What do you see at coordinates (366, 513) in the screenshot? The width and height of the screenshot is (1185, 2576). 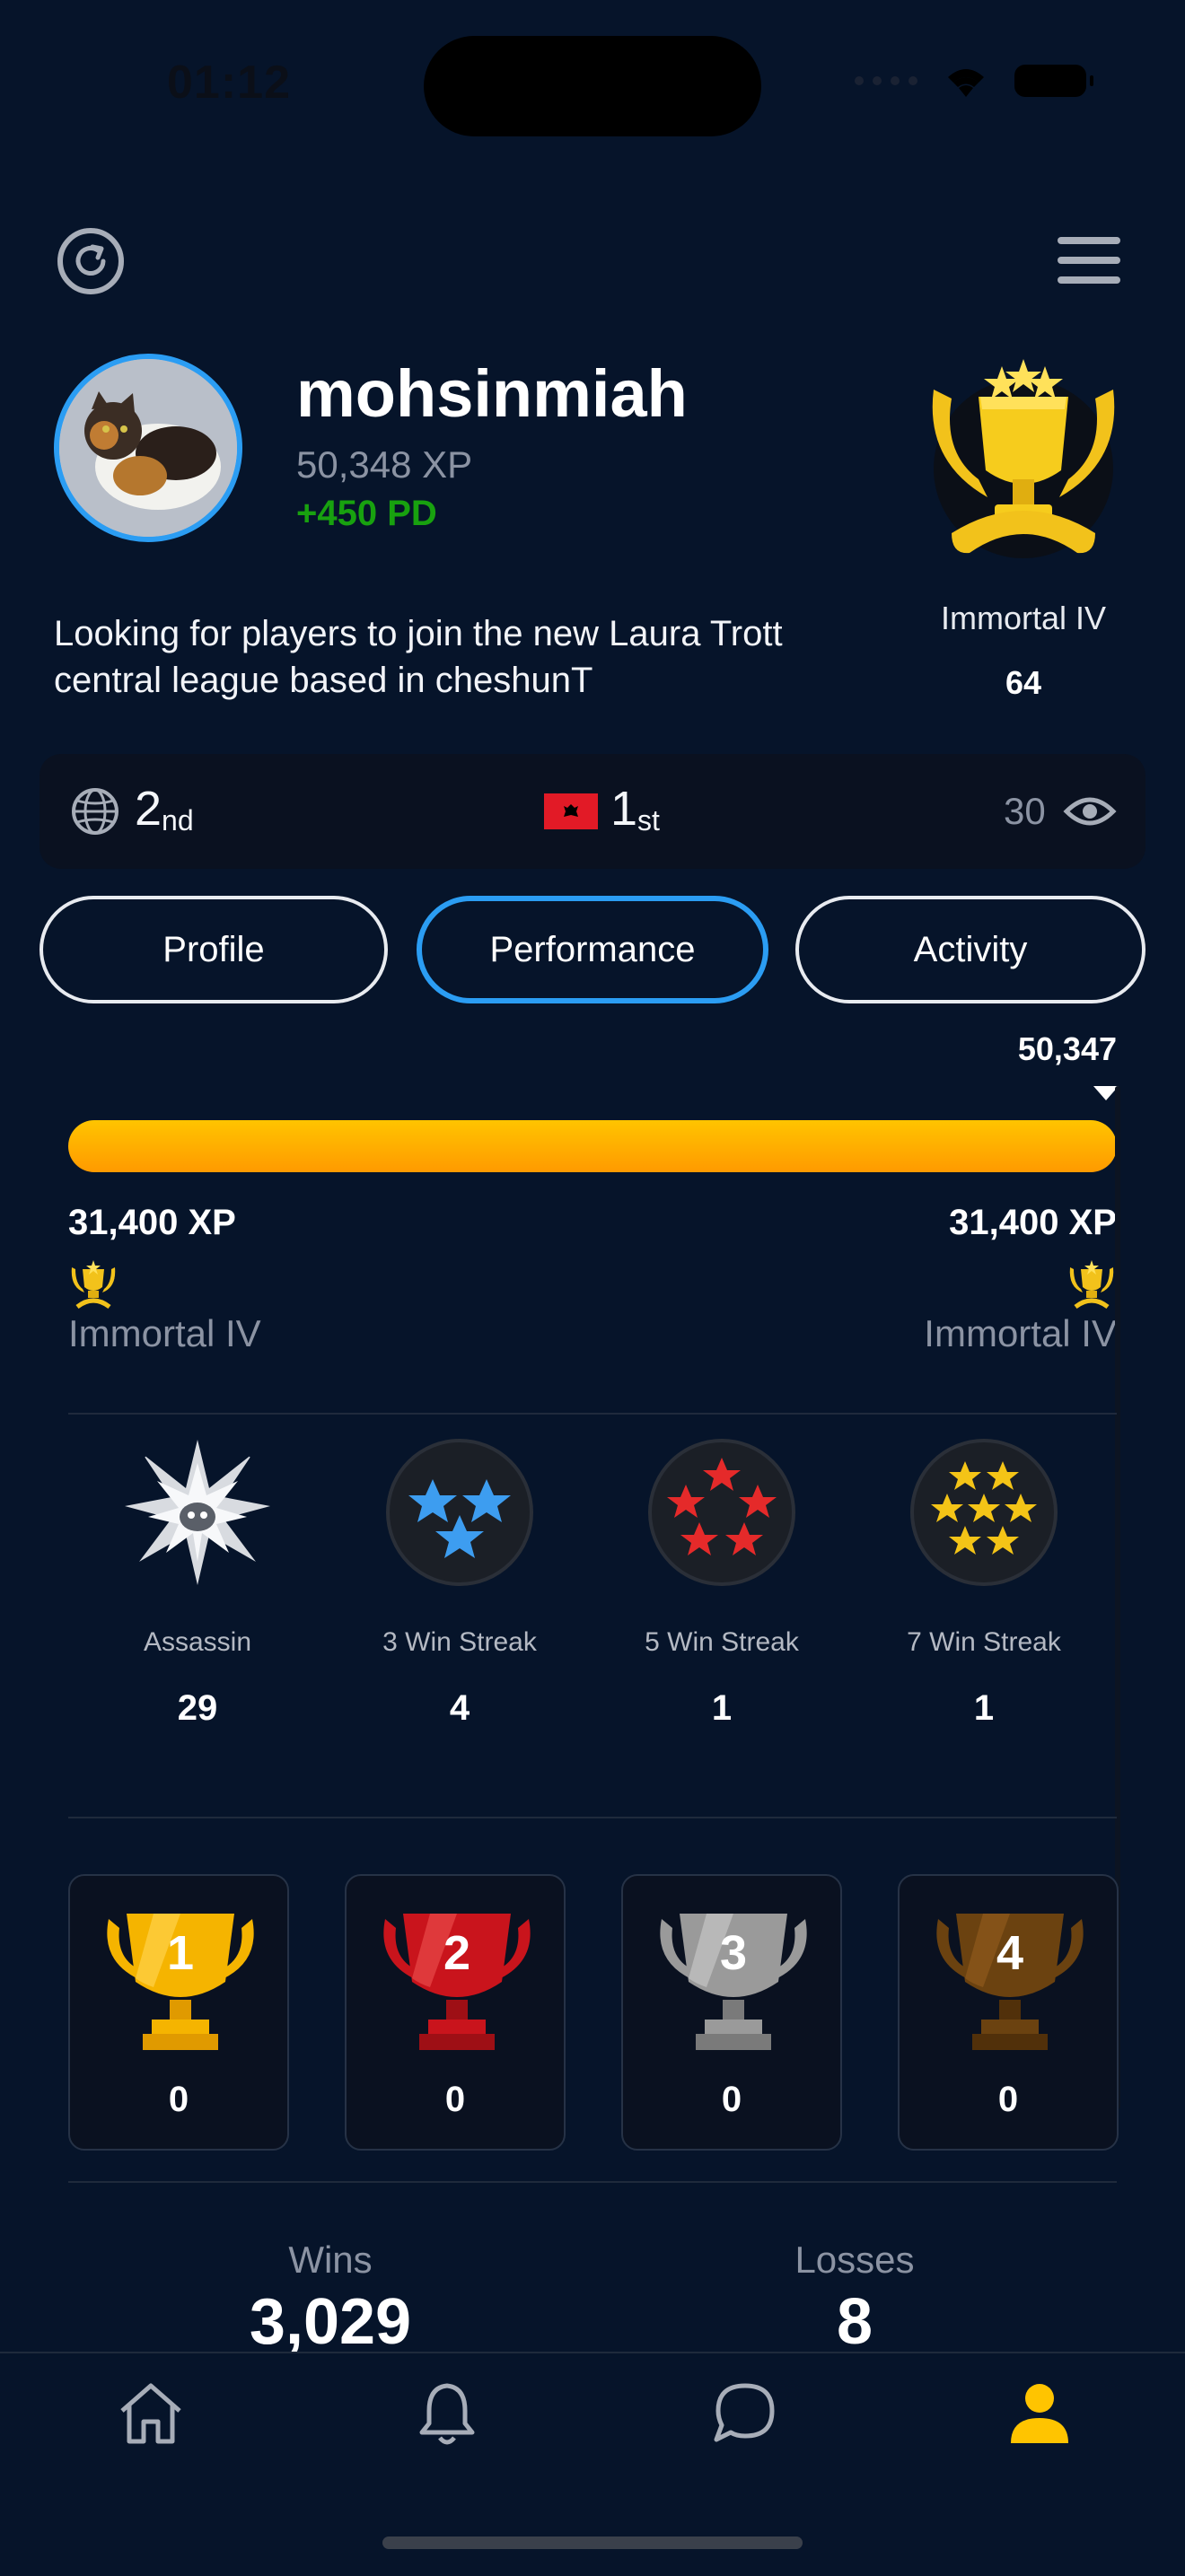 I see `pd-change: +450 PD` at bounding box center [366, 513].